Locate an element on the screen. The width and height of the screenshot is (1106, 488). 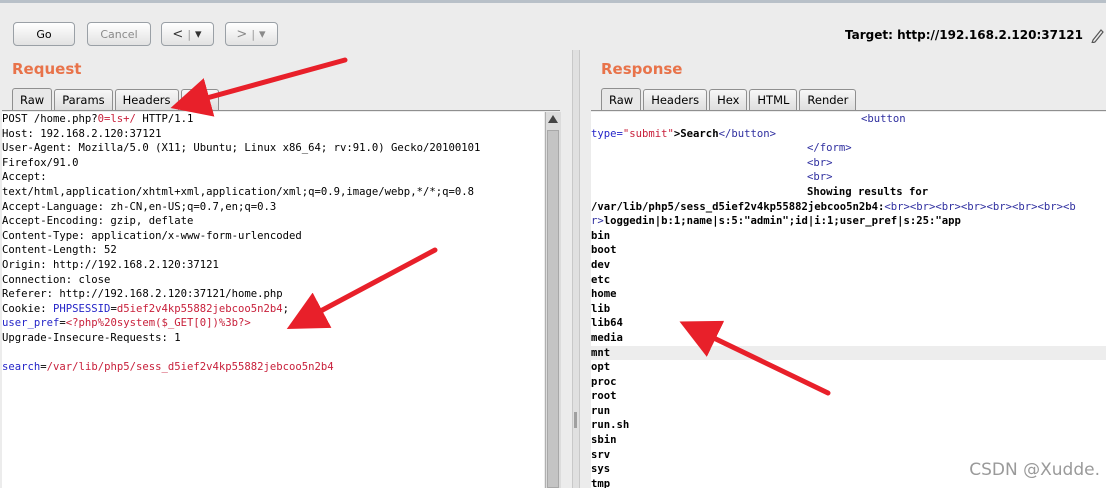
directory-entry: home is located at coordinates (604, 294).